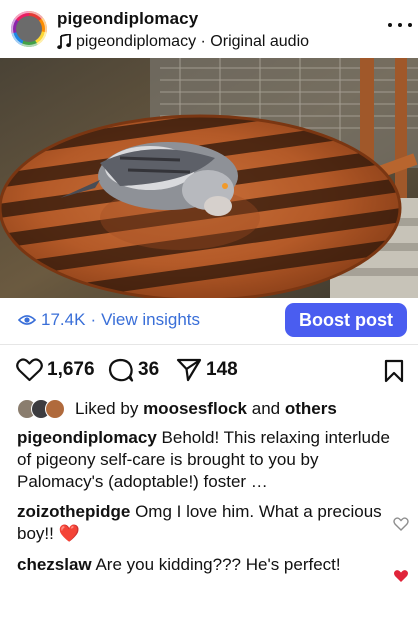 Image resolution: width=418 pixels, height=620 pixels. What do you see at coordinates (121, 370) in the screenshot?
I see `comment-bubble-icon` at bounding box center [121, 370].